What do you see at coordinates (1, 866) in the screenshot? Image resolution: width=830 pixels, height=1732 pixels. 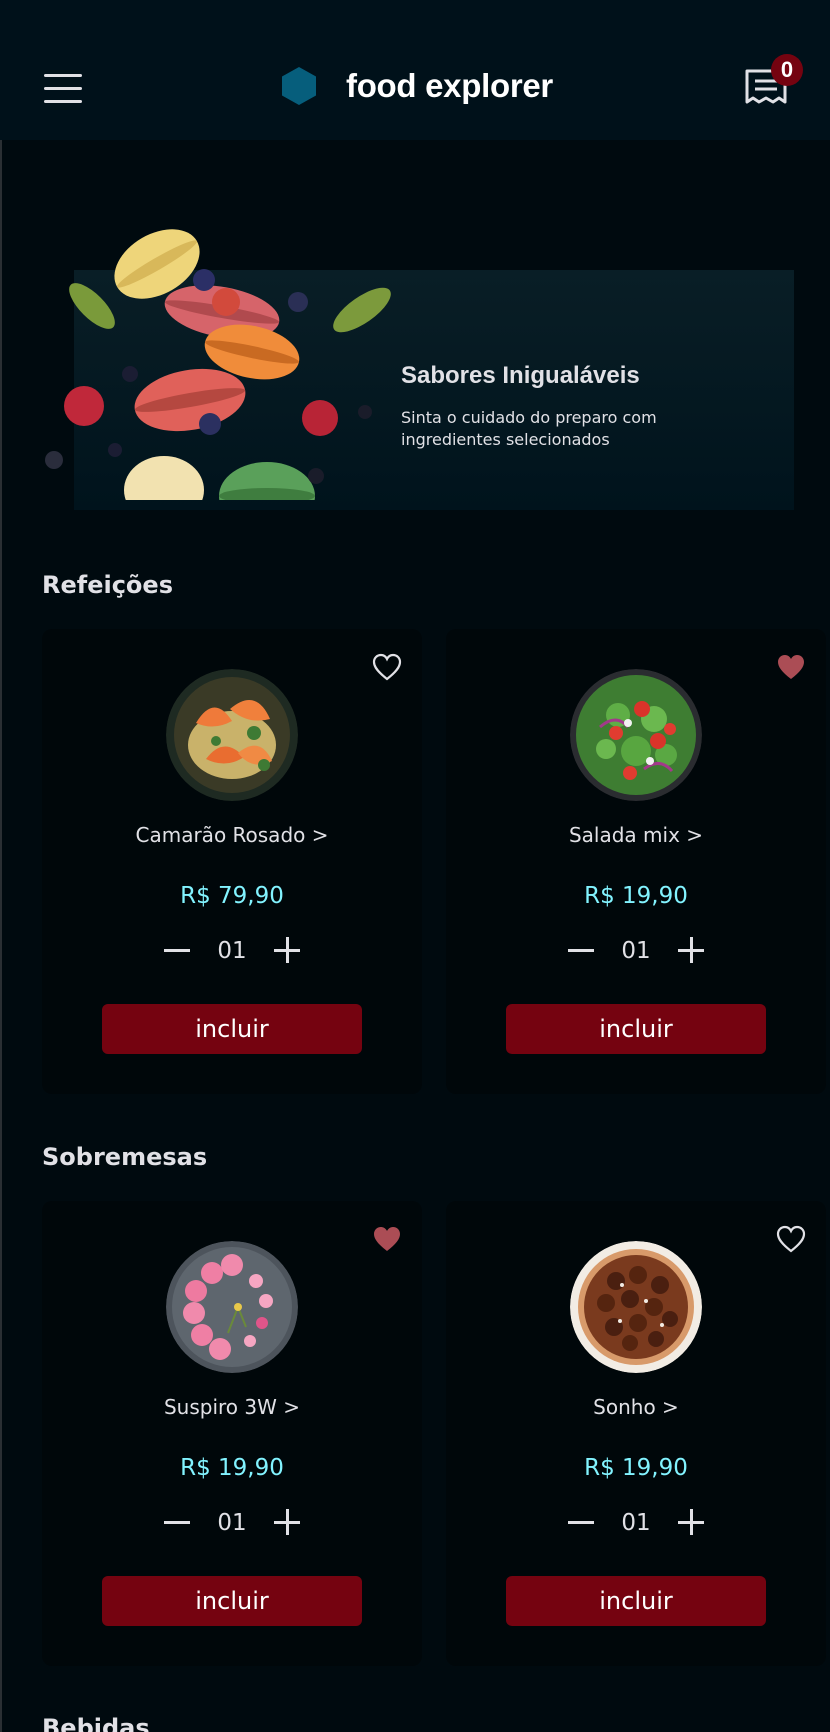 I see `window-edge` at bounding box center [1, 866].